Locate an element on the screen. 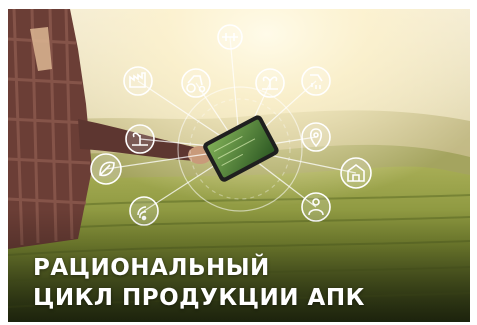  hand-plant-icon is located at coordinates (140, 139).